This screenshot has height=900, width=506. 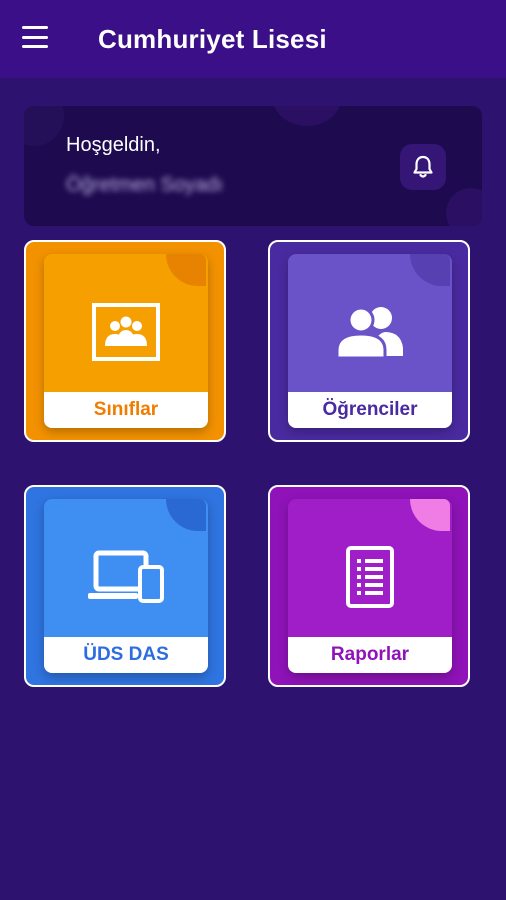 I want to click on classroom-board-icon, so click(x=126, y=332).